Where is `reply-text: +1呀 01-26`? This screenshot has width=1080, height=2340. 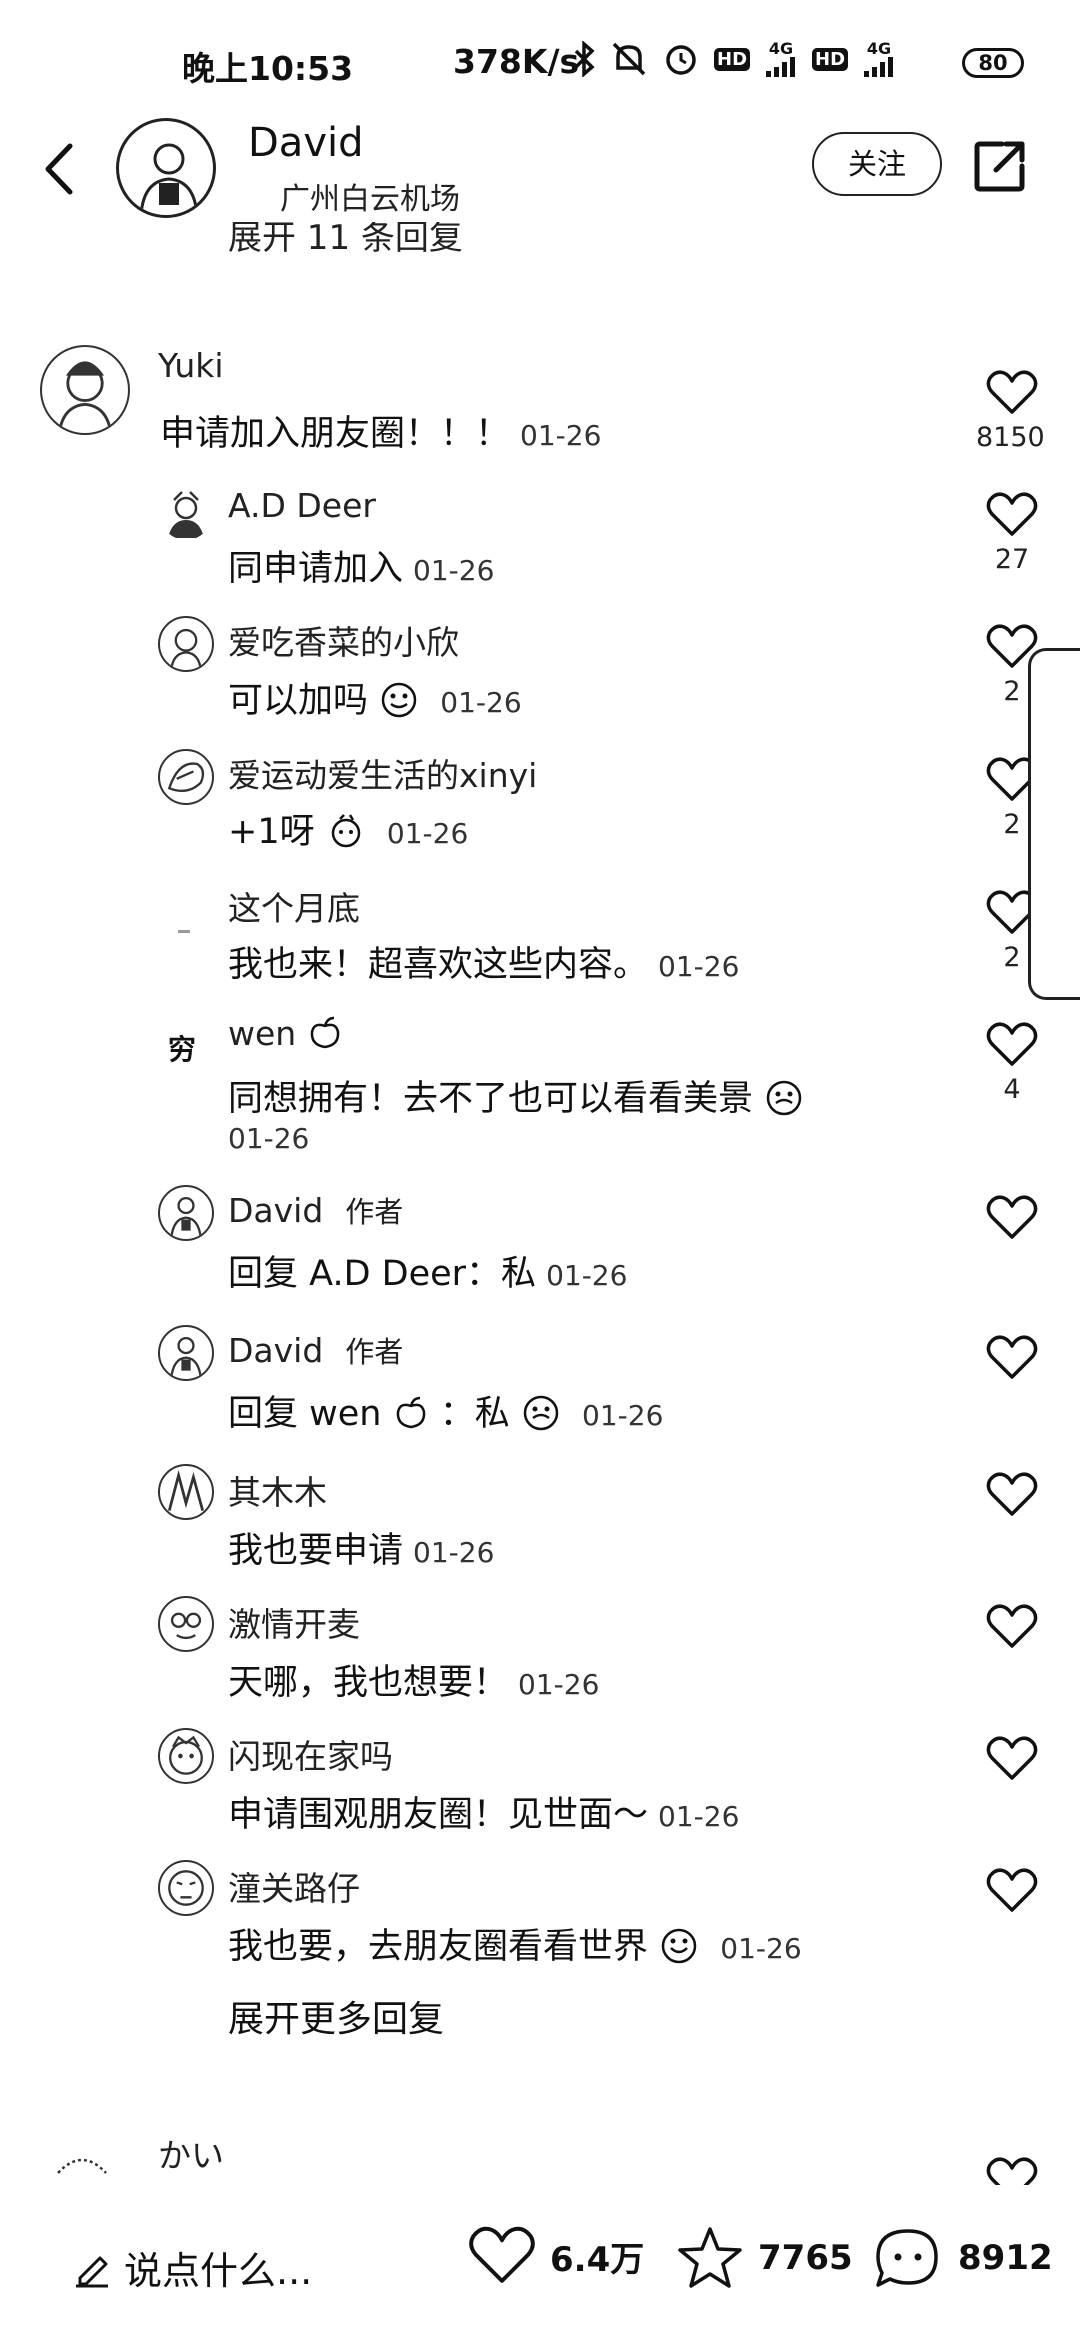
reply-text: +1呀 01-26 is located at coordinates (348, 832).